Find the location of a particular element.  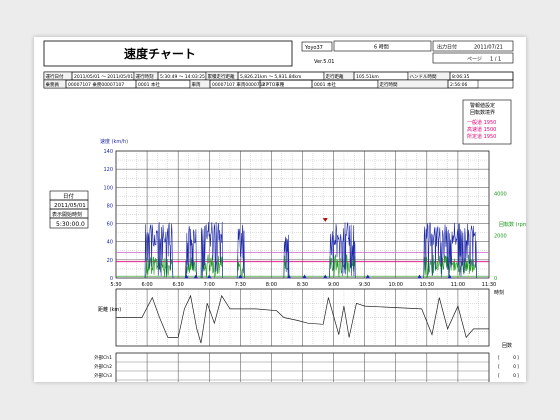

y-tick-label: 140 is located at coordinates (108, 152).